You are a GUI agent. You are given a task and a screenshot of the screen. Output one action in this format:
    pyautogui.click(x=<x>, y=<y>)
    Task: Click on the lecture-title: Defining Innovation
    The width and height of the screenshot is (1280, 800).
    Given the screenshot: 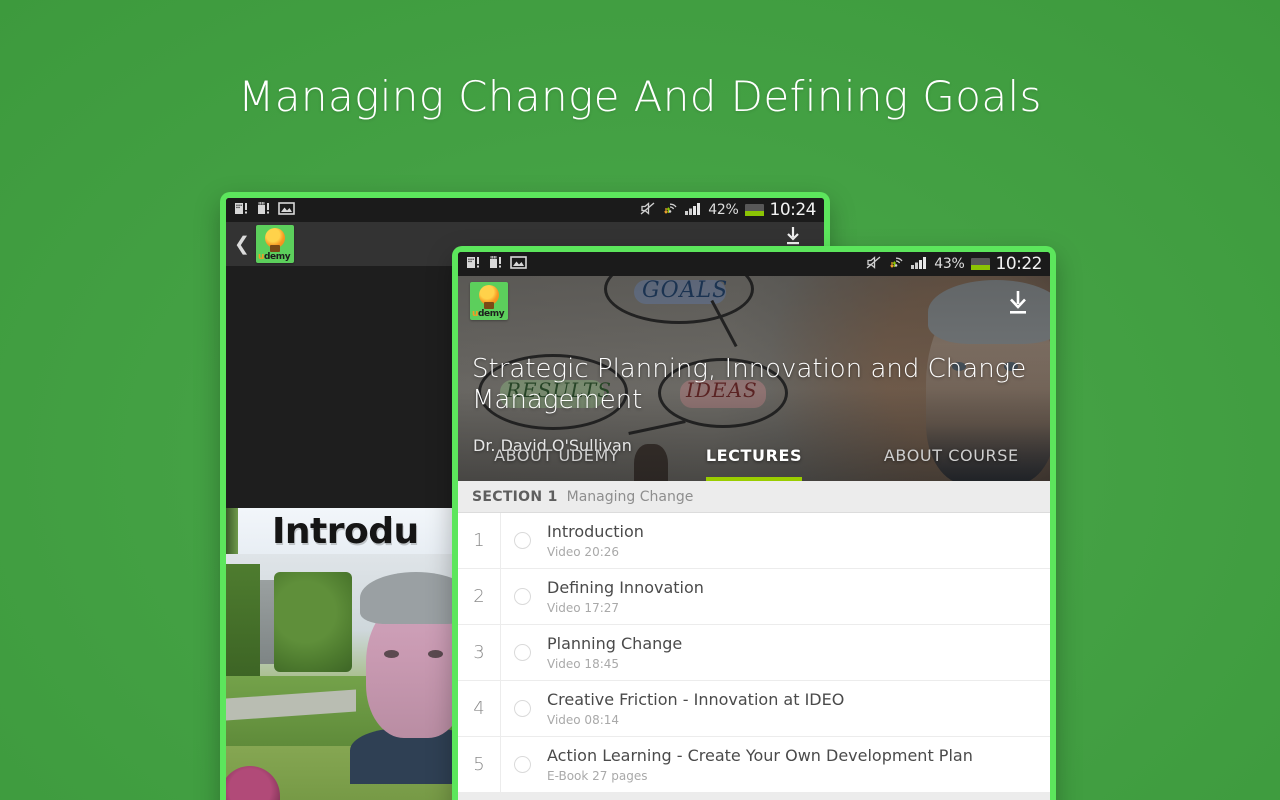 What is the action you would take?
    pyautogui.click(x=625, y=588)
    